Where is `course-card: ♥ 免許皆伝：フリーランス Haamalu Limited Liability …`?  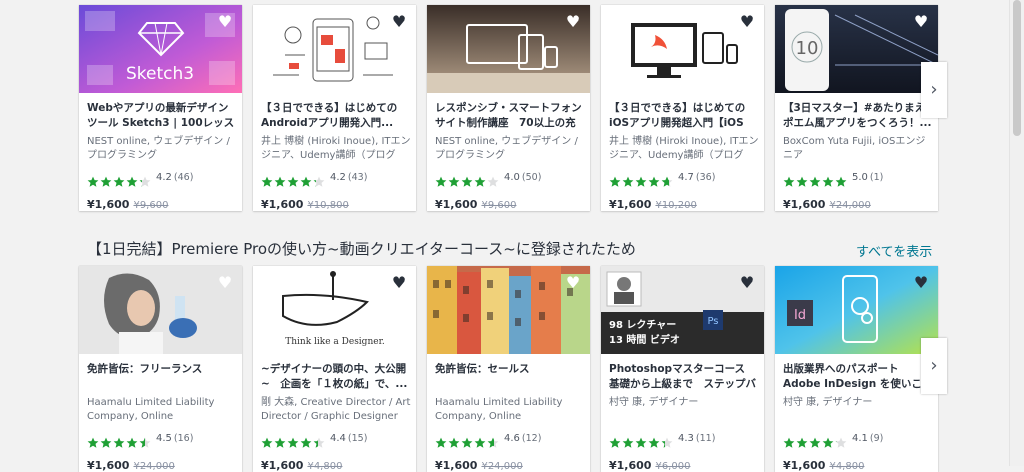 course-card: ♥ 免許皆伝：フリーランス Haamalu Limited Liability … is located at coordinates (160, 369).